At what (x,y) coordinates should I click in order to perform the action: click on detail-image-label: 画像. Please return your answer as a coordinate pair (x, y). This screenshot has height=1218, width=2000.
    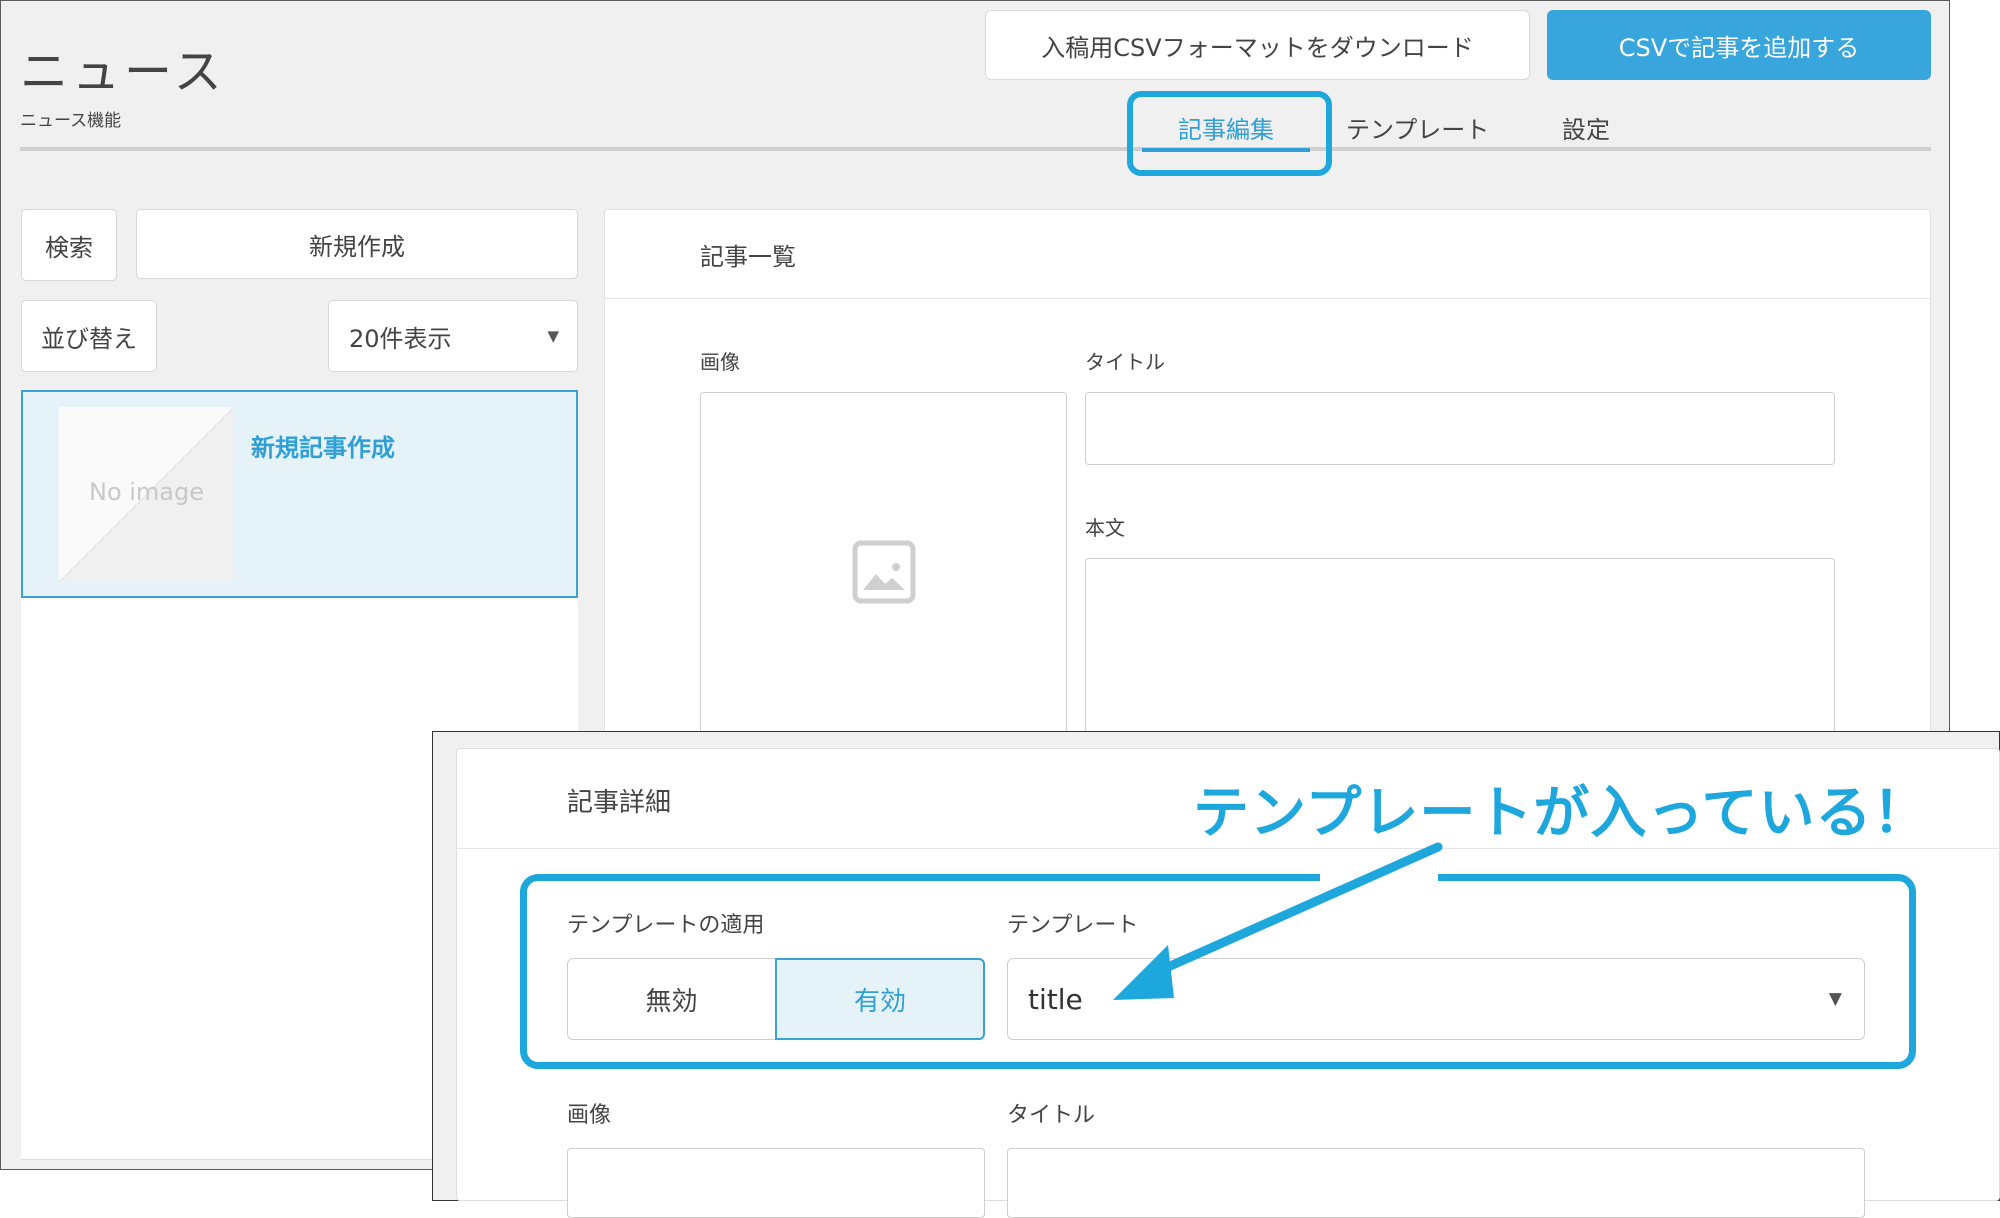
    Looking at the image, I should click on (589, 1115).